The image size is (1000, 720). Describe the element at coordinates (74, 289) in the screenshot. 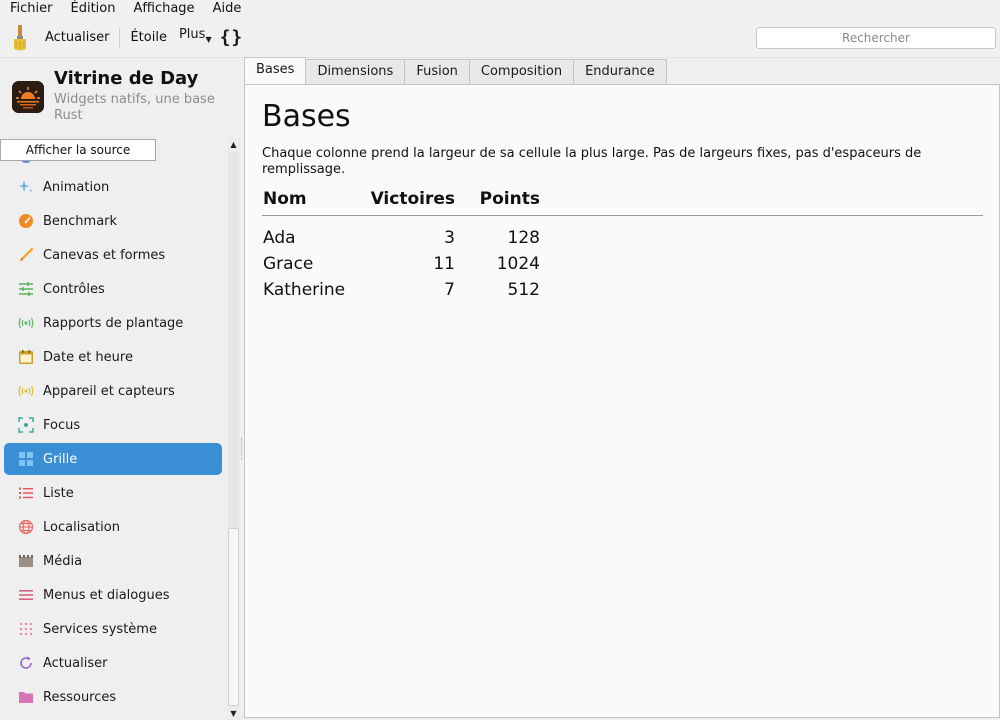

I see `sidebar-item-label: Contrôles` at that location.